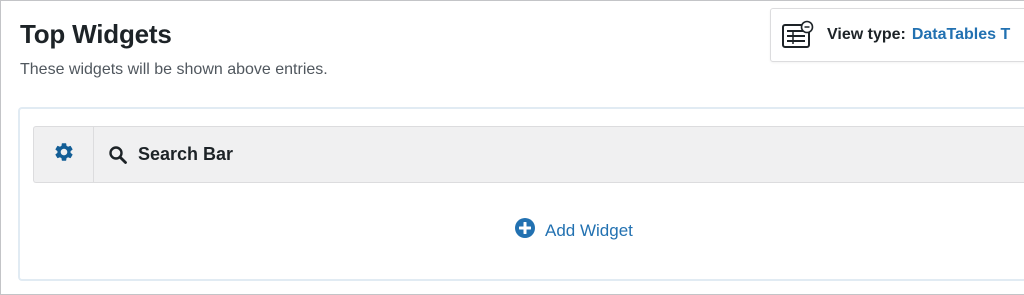  What do you see at coordinates (866, 34) in the screenshot?
I see `view-type-label: View type:` at bounding box center [866, 34].